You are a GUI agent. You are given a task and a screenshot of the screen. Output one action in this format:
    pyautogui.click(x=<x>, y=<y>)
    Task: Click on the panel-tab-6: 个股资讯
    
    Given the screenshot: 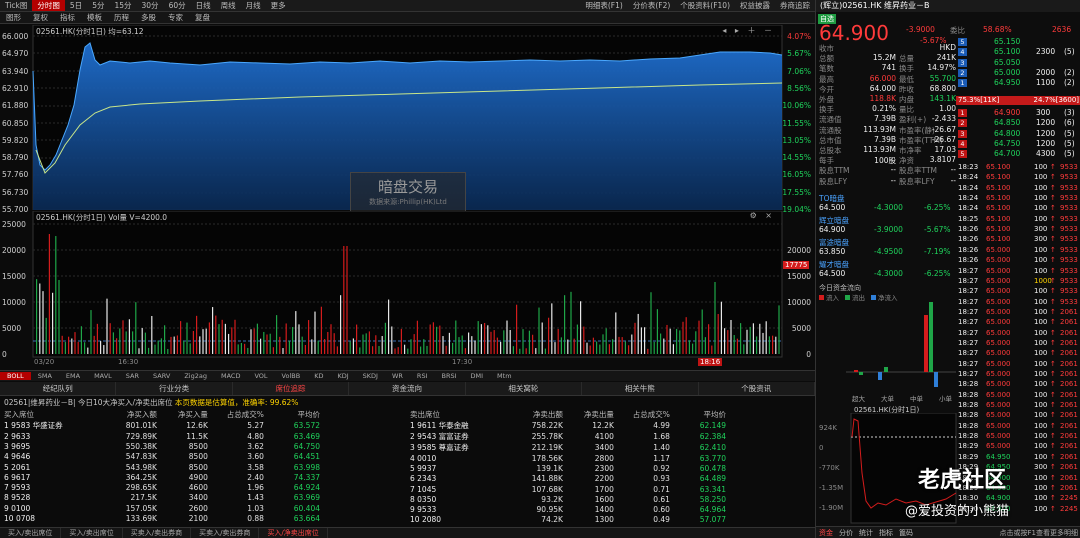 What is the action you would take?
    pyautogui.click(x=757, y=388)
    